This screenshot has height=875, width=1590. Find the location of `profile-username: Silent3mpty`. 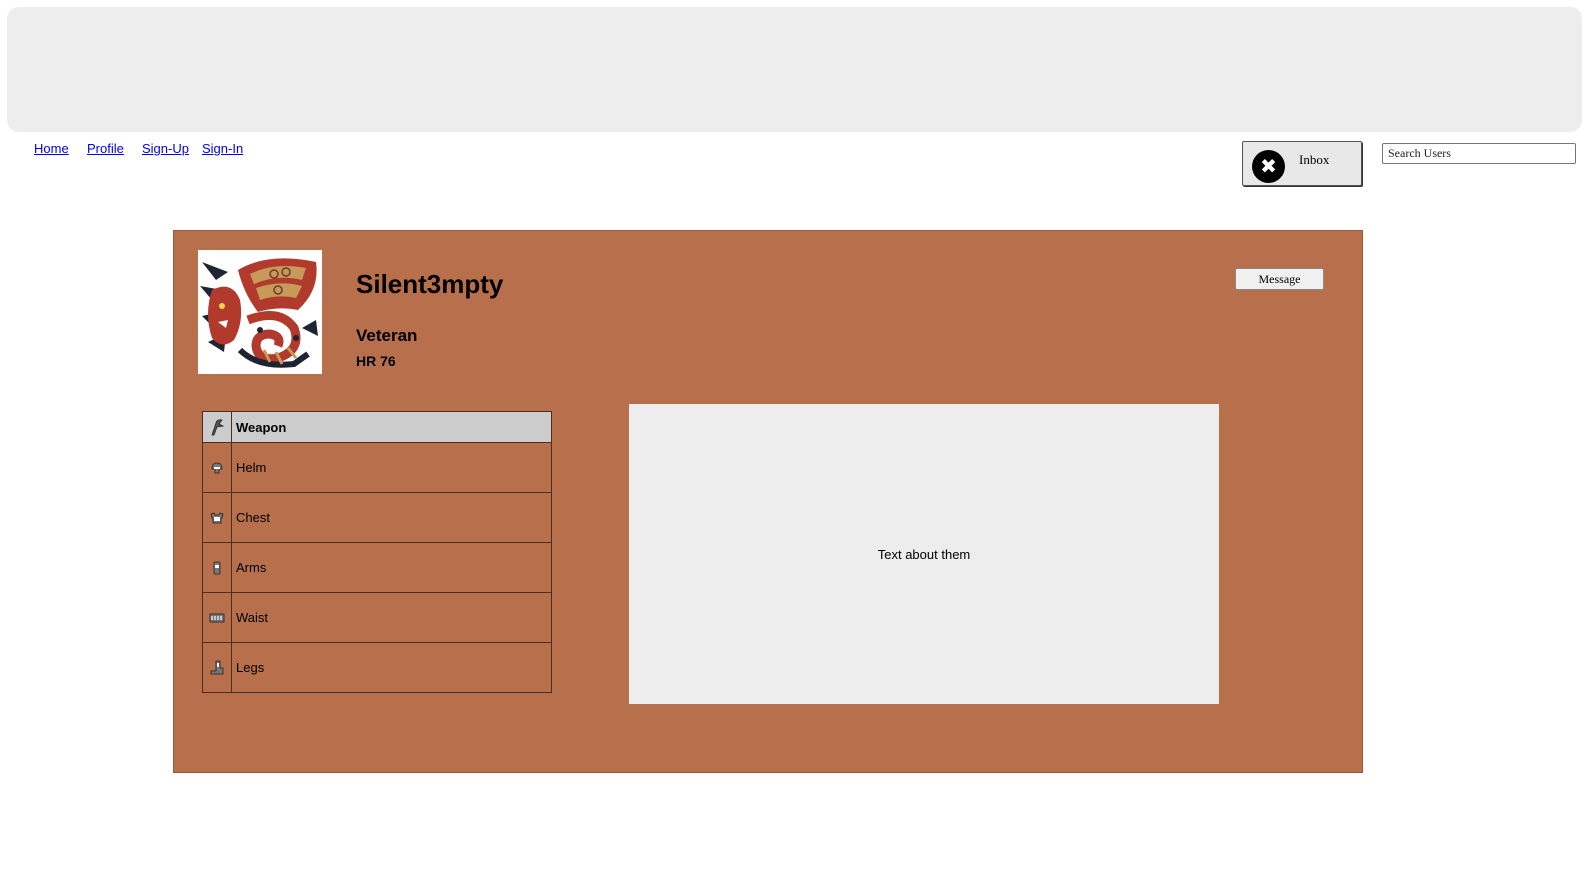

profile-username: Silent3mpty is located at coordinates (430, 284).